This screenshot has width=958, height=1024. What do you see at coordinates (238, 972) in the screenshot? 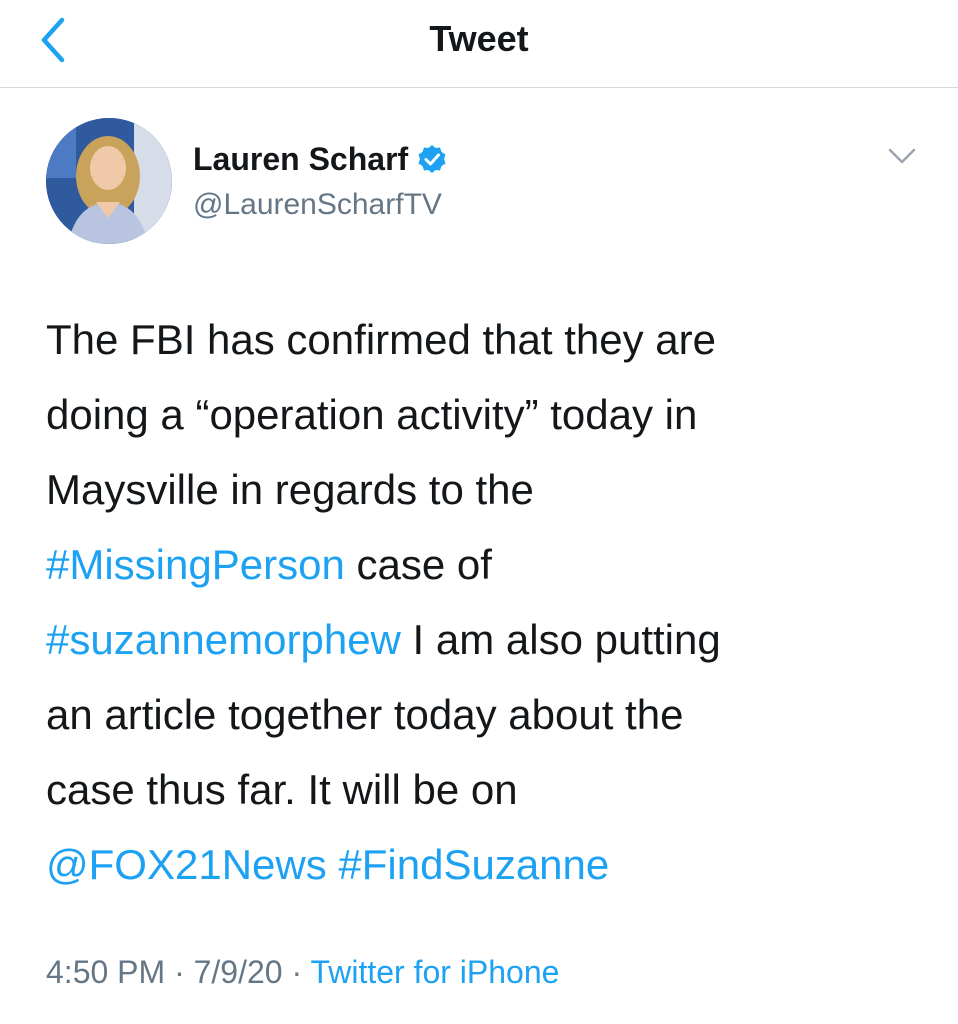
I see `tweet-date: 7/9/20` at bounding box center [238, 972].